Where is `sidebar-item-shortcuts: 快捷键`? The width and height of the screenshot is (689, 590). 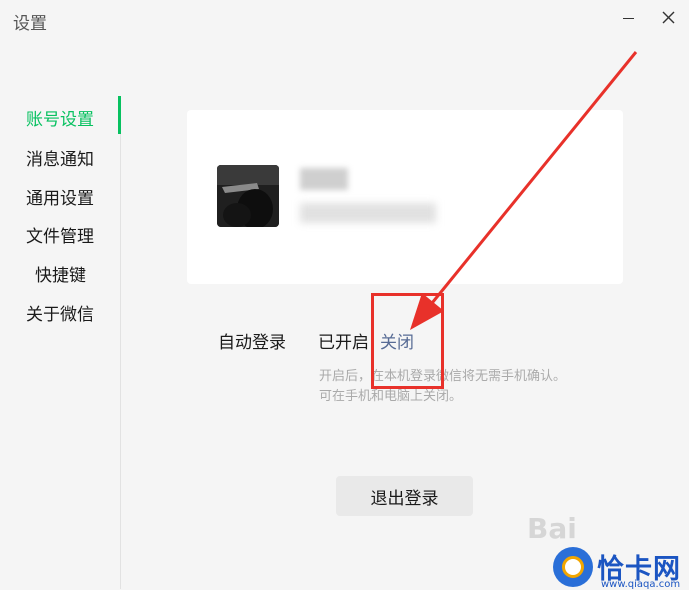
sidebar-item-shortcuts: 快捷键 is located at coordinates (60, 273).